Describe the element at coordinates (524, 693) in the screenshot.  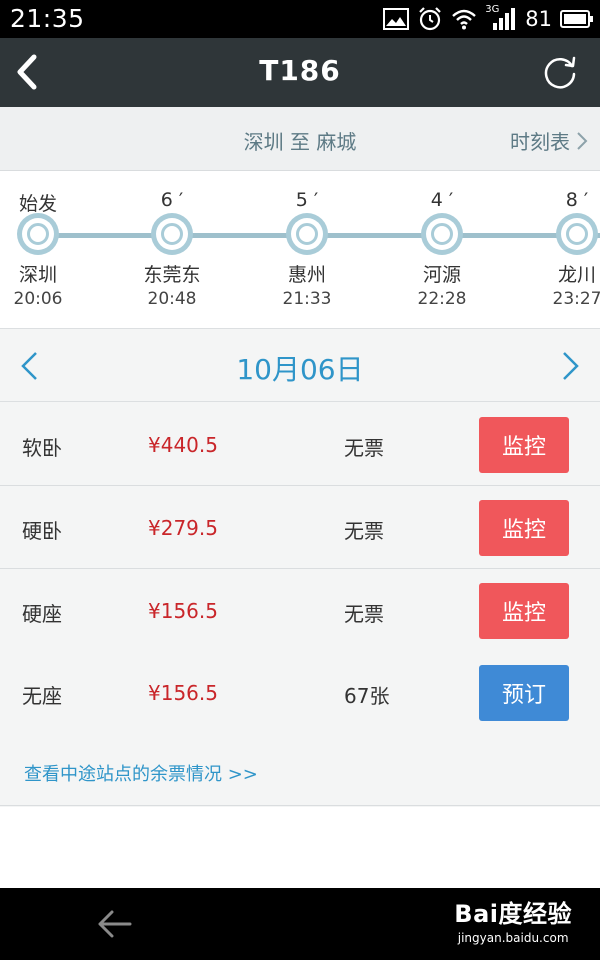
I see `book-button: 预订` at that location.